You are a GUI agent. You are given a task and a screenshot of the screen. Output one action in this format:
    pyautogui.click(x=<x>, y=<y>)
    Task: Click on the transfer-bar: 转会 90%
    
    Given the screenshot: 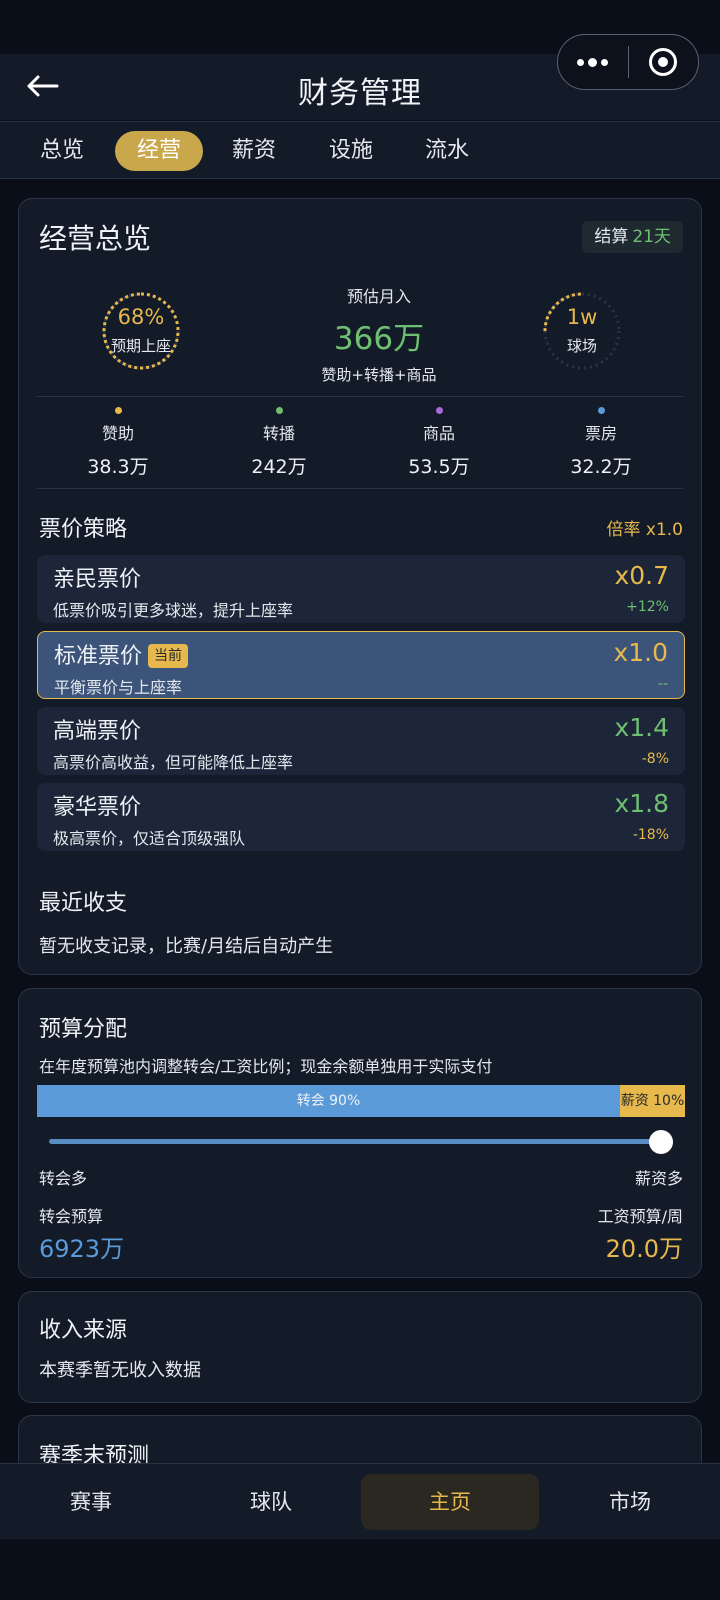 What is the action you would take?
    pyautogui.click(x=328, y=1101)
    